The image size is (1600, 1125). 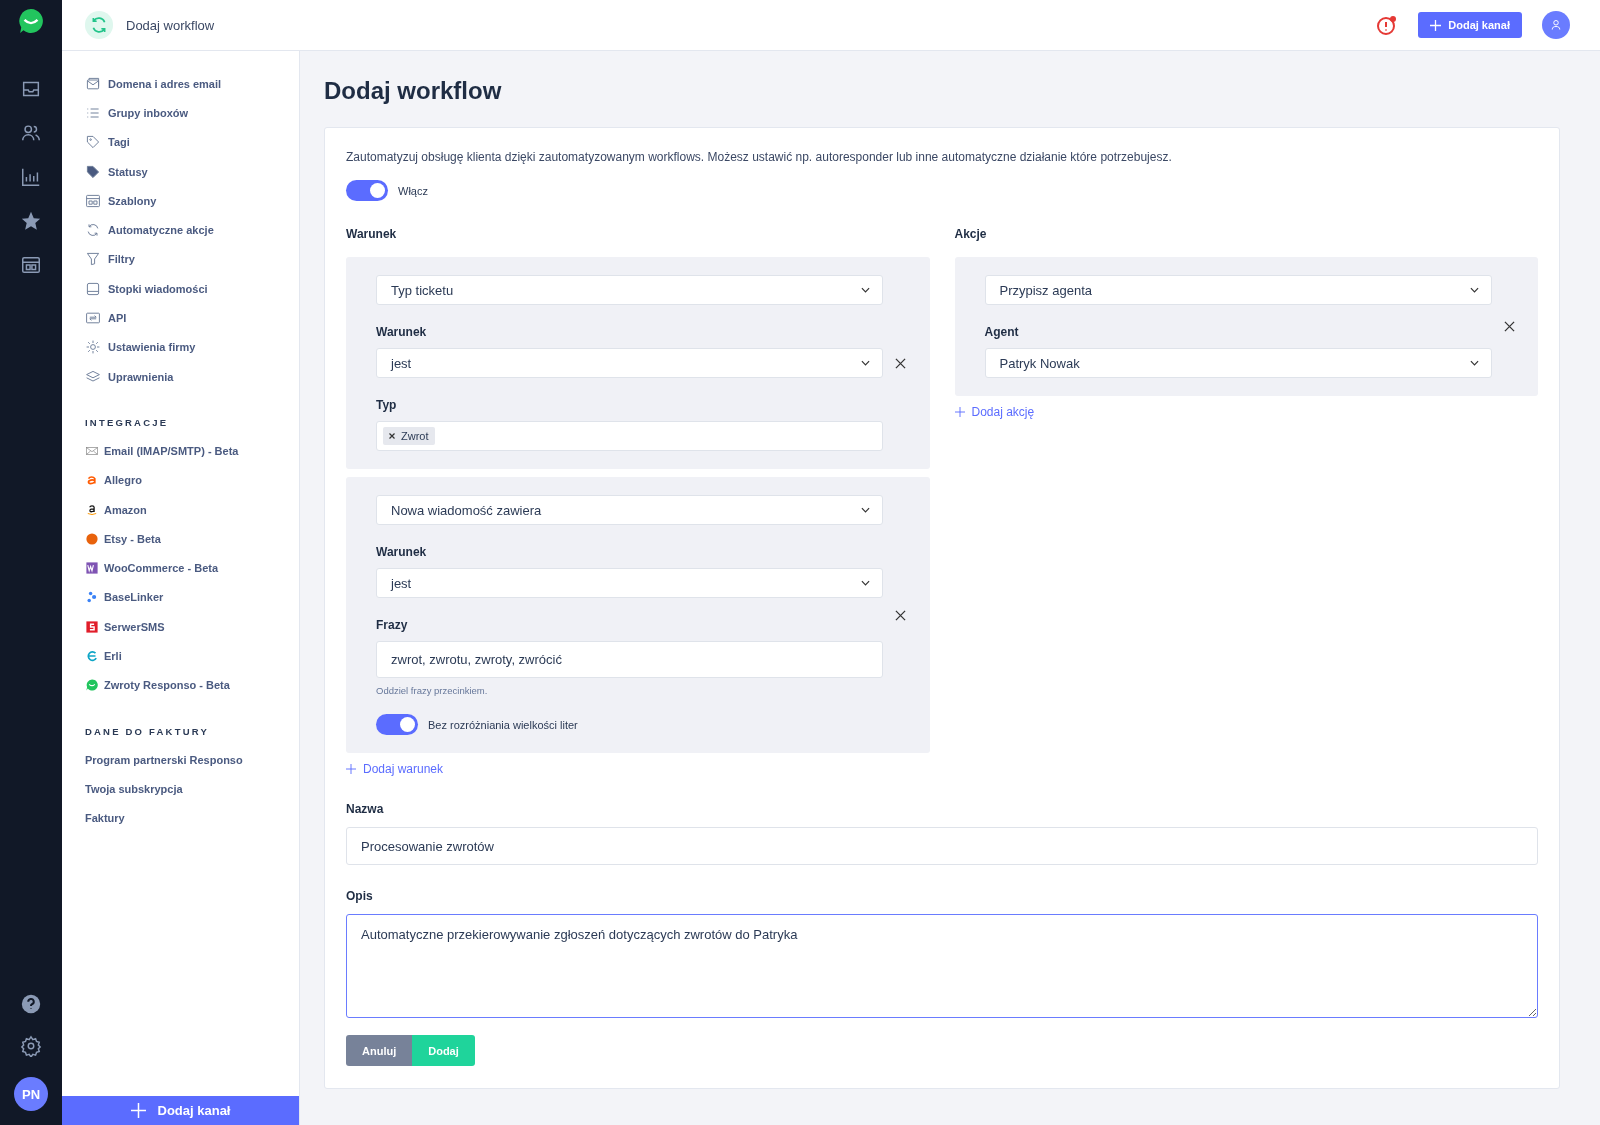 I want to click on envelope-icon, so click(x=93, y=83).